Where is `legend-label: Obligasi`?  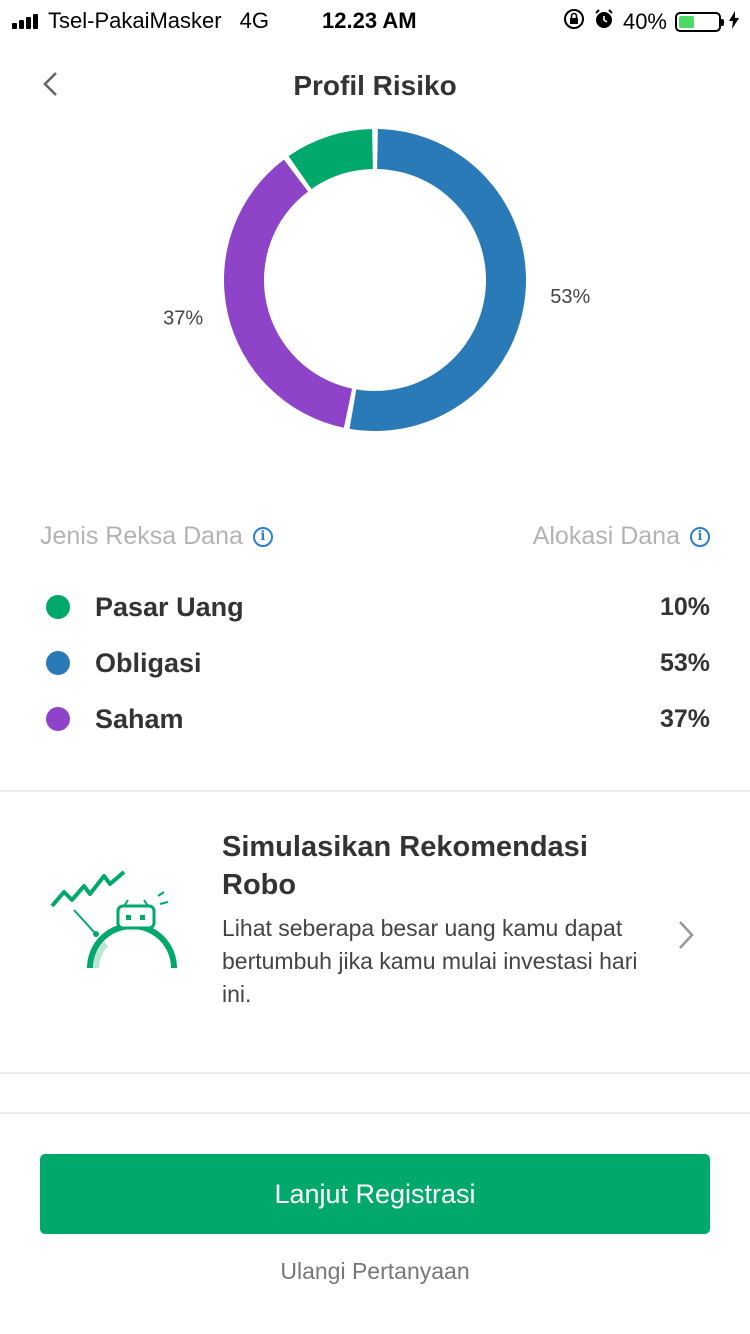 legend-label: Obligasi is located at coordinates (148, 662).